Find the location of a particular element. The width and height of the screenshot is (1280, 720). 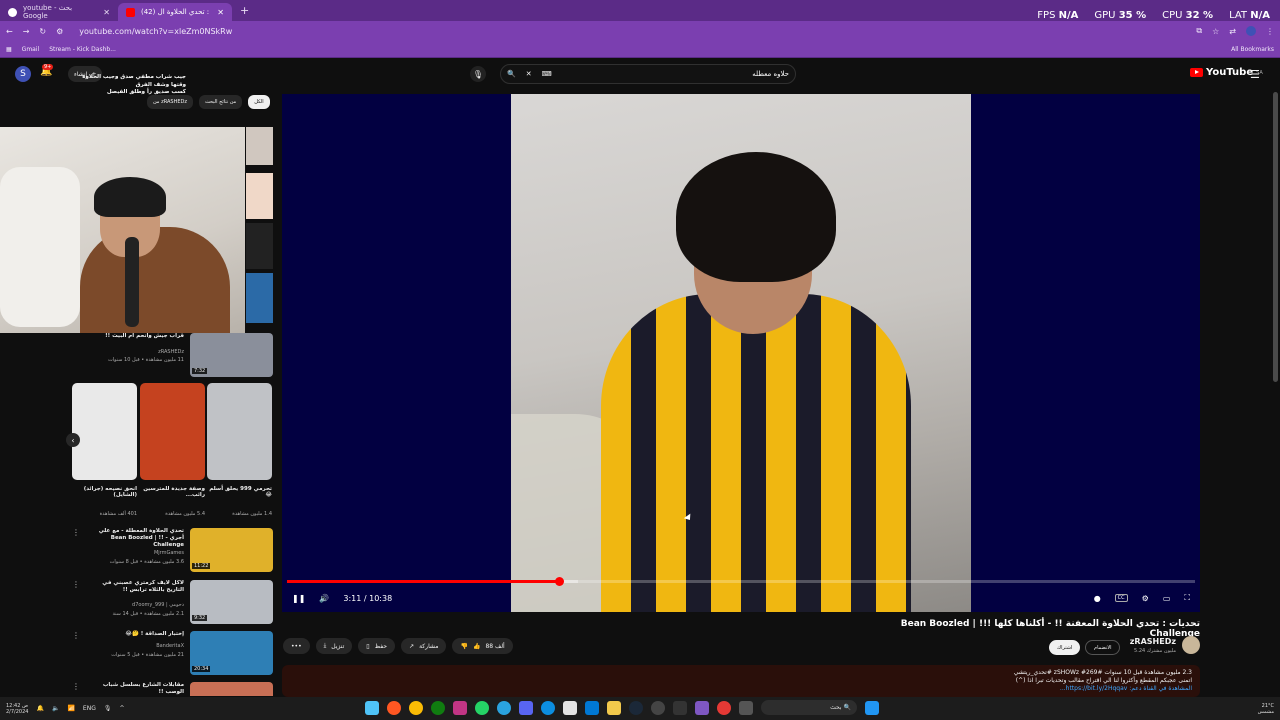

tab-google-search: youtube - بحث Google ✕ is located at coordinates (59, 12).